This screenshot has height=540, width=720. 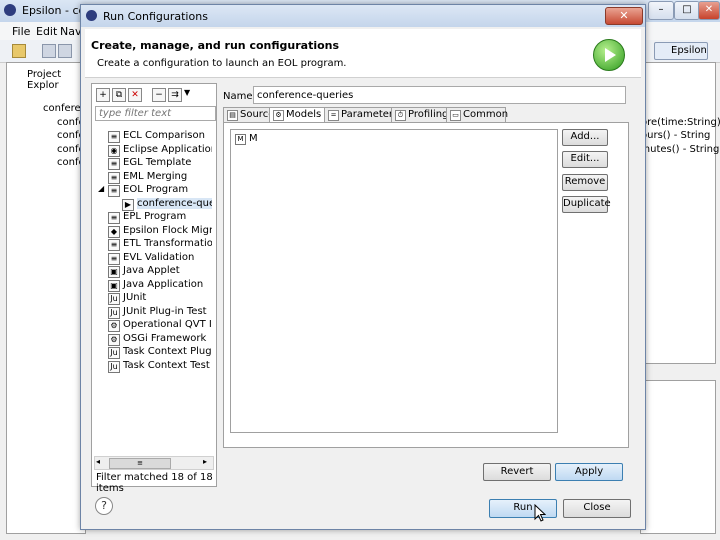 What do you see at coordinates (419, 114) in the screenshot?
I see `tab-profiling: ⏱ Profiling` at bounding box center [419, 114].